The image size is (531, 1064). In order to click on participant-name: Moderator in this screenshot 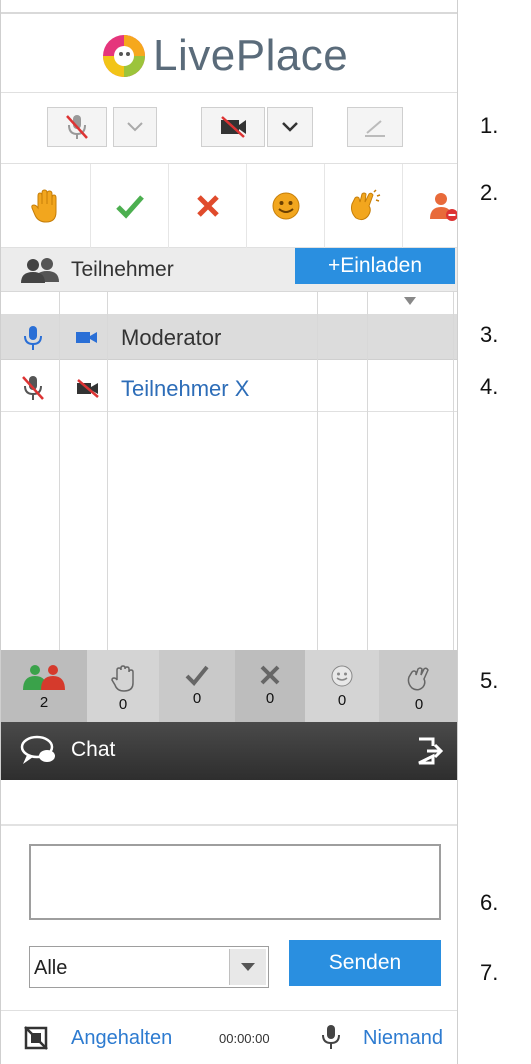, I will do `click(171, 337)`.